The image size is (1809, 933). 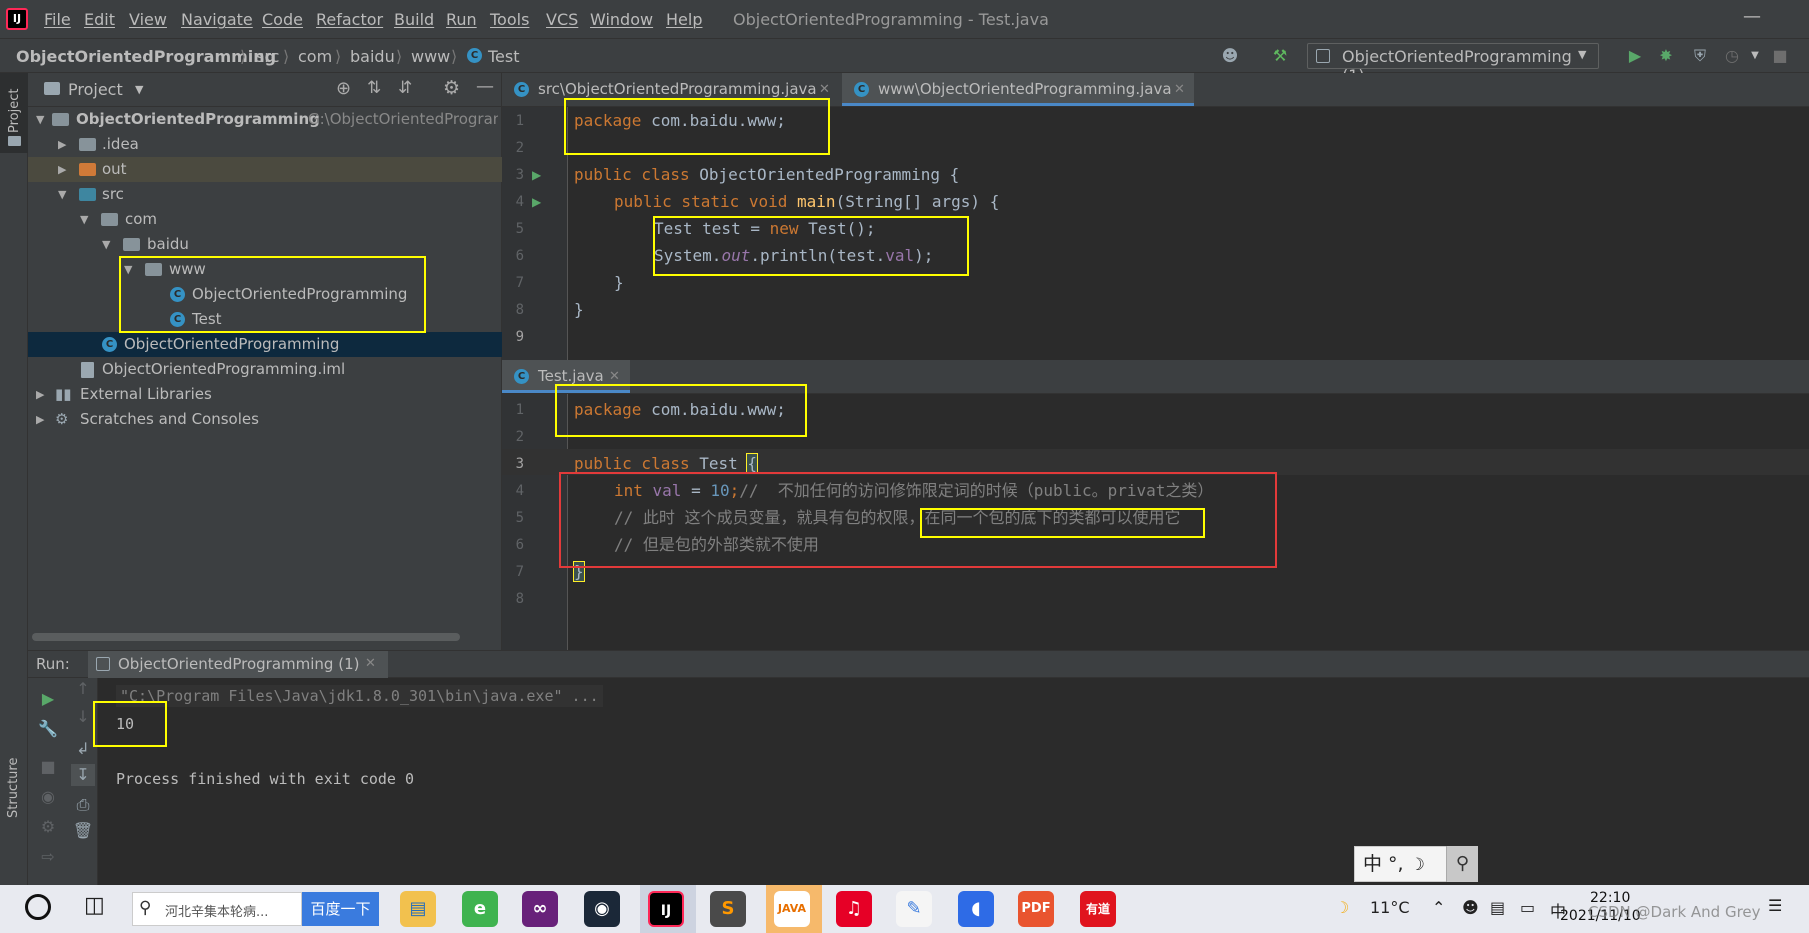 What do you see at coordinates (83, 805) in the screenshot?
I see `print-icon: ⎙` at bounding box center [83, 805].